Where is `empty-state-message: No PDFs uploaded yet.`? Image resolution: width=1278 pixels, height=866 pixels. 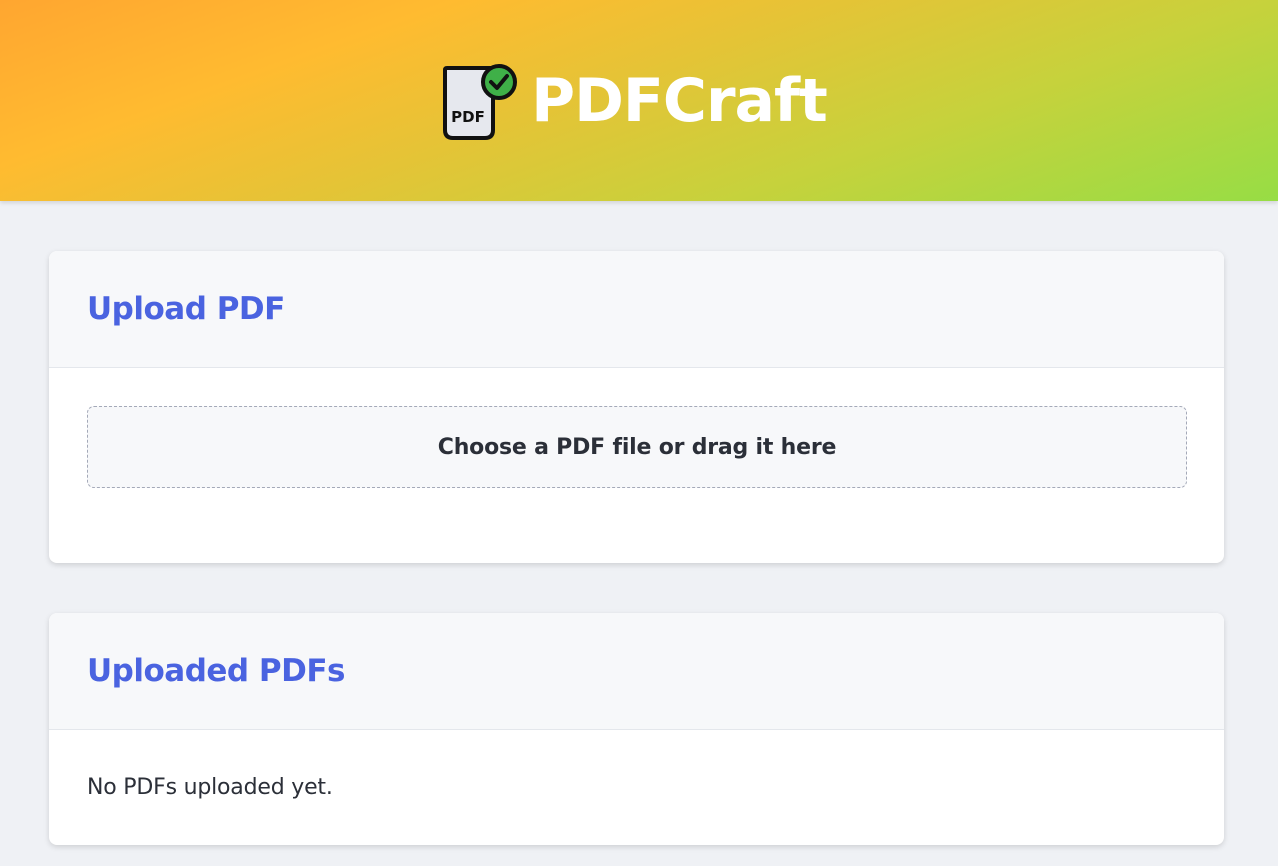
empty-state-message: No PDFs uploaded yet. is located at coordinates (210, 787).